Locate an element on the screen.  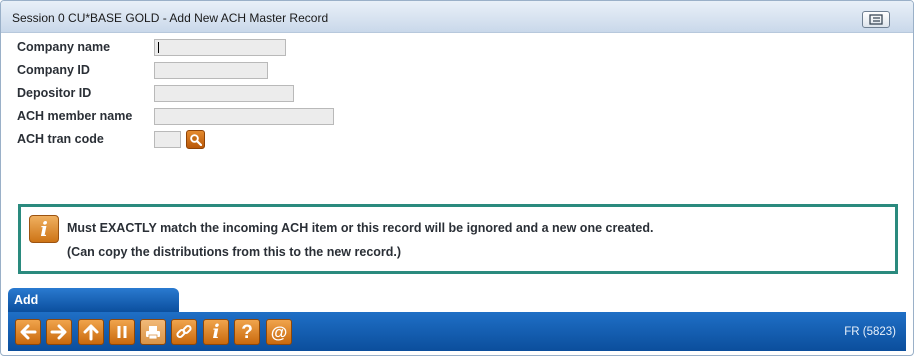
link-icon is located at coordinates (184, 331).